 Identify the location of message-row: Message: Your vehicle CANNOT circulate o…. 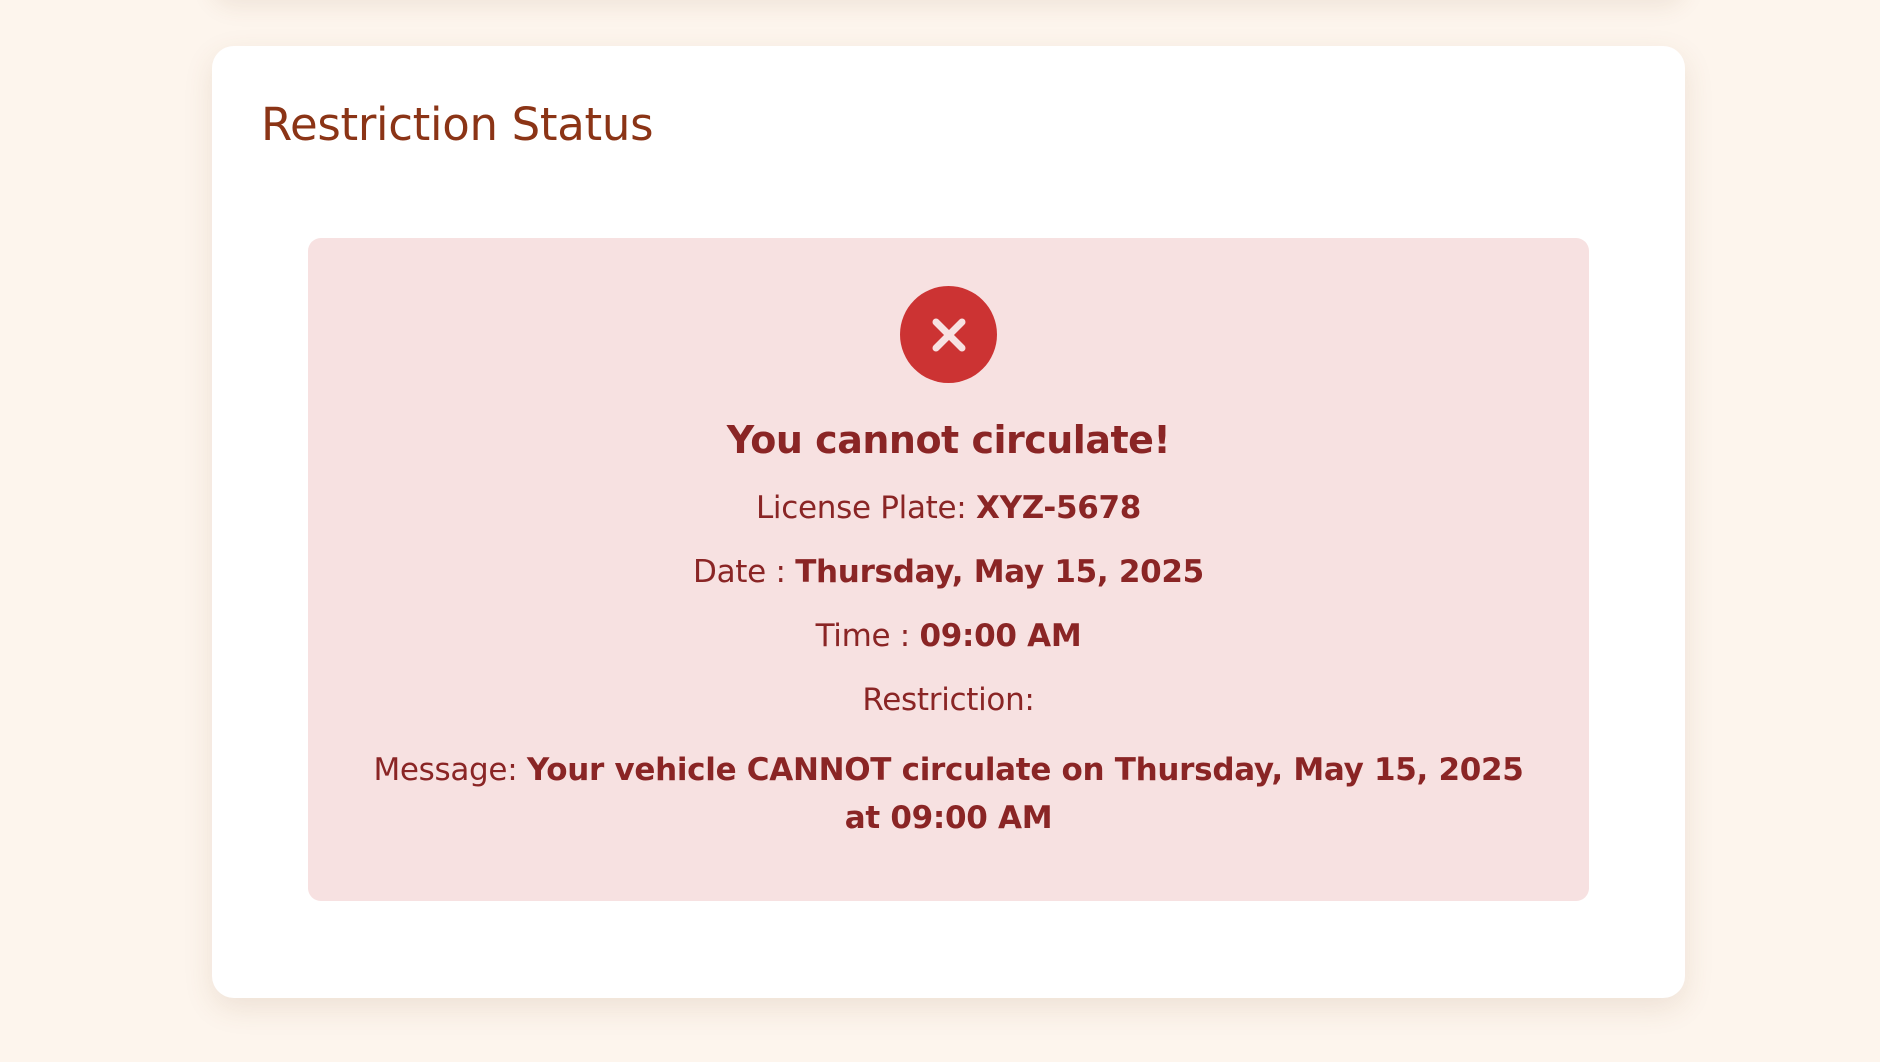
(948, 794).